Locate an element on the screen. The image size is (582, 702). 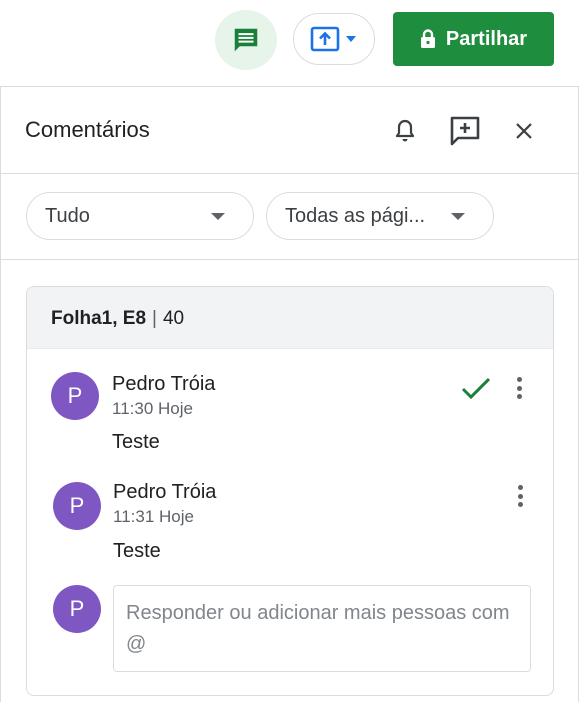
close-panel-button is located at coordinates (524, 131).